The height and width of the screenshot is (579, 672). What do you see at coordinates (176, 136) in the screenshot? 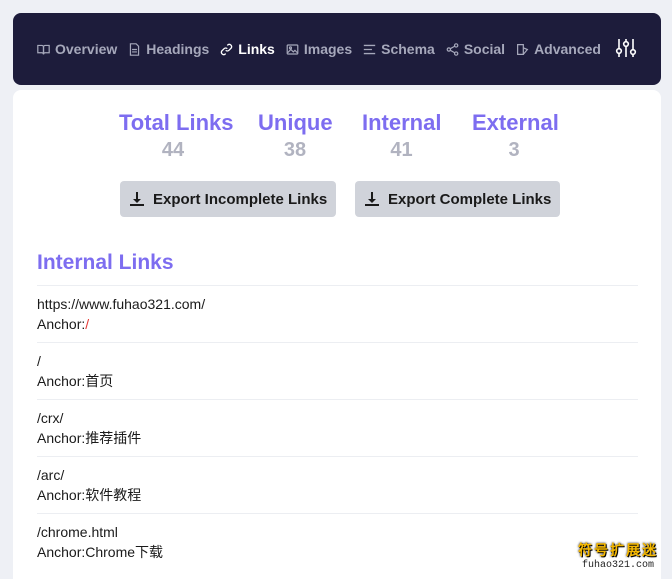
I see `stat-total-links: Total Links 44` at bounding box center [176, 136].